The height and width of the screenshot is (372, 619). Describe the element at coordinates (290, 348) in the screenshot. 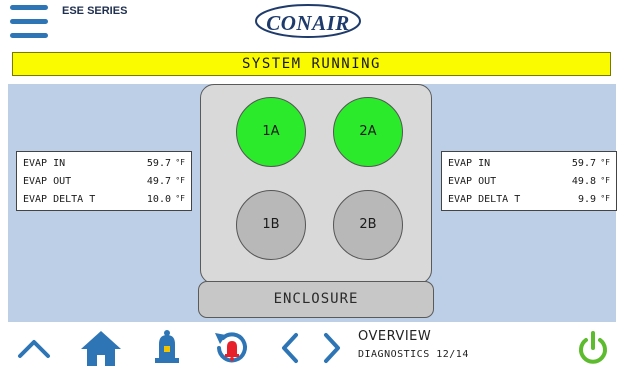

I see `chevron-left-icon` at that location.